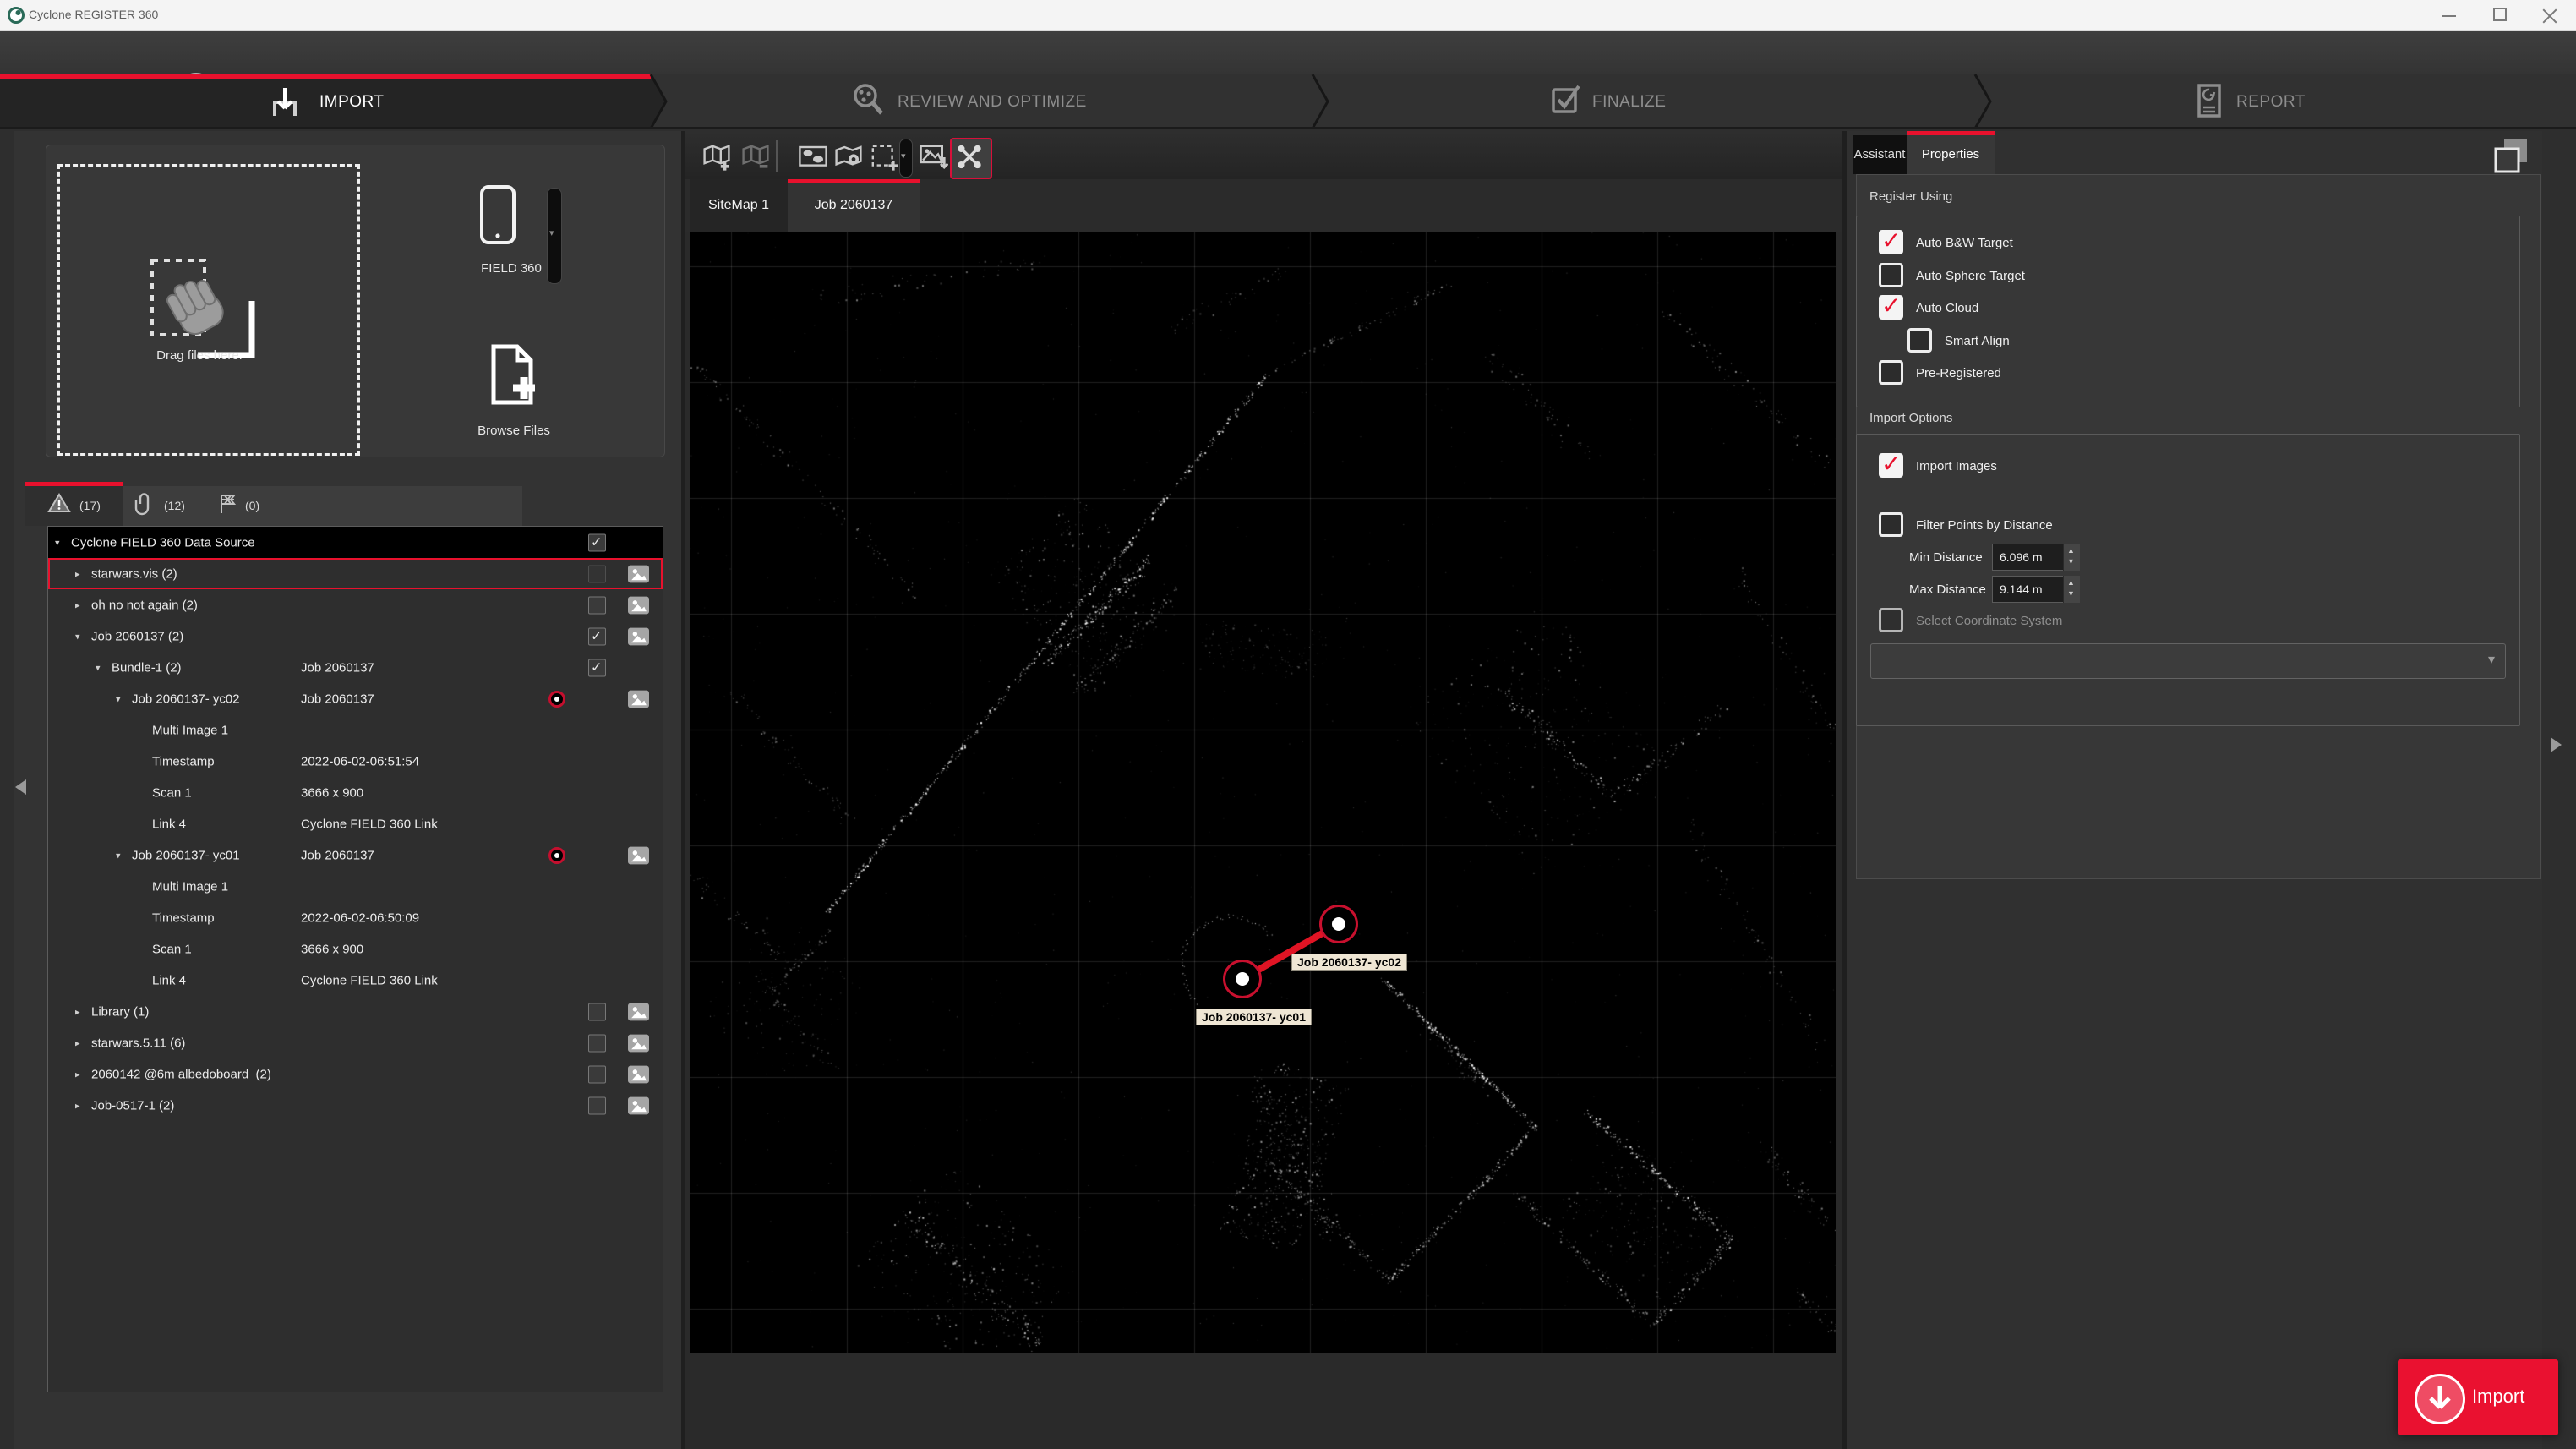 This screenshot has height=1449, width=2576. I want to click on filter-points-checkbox, so click(1891, 524).